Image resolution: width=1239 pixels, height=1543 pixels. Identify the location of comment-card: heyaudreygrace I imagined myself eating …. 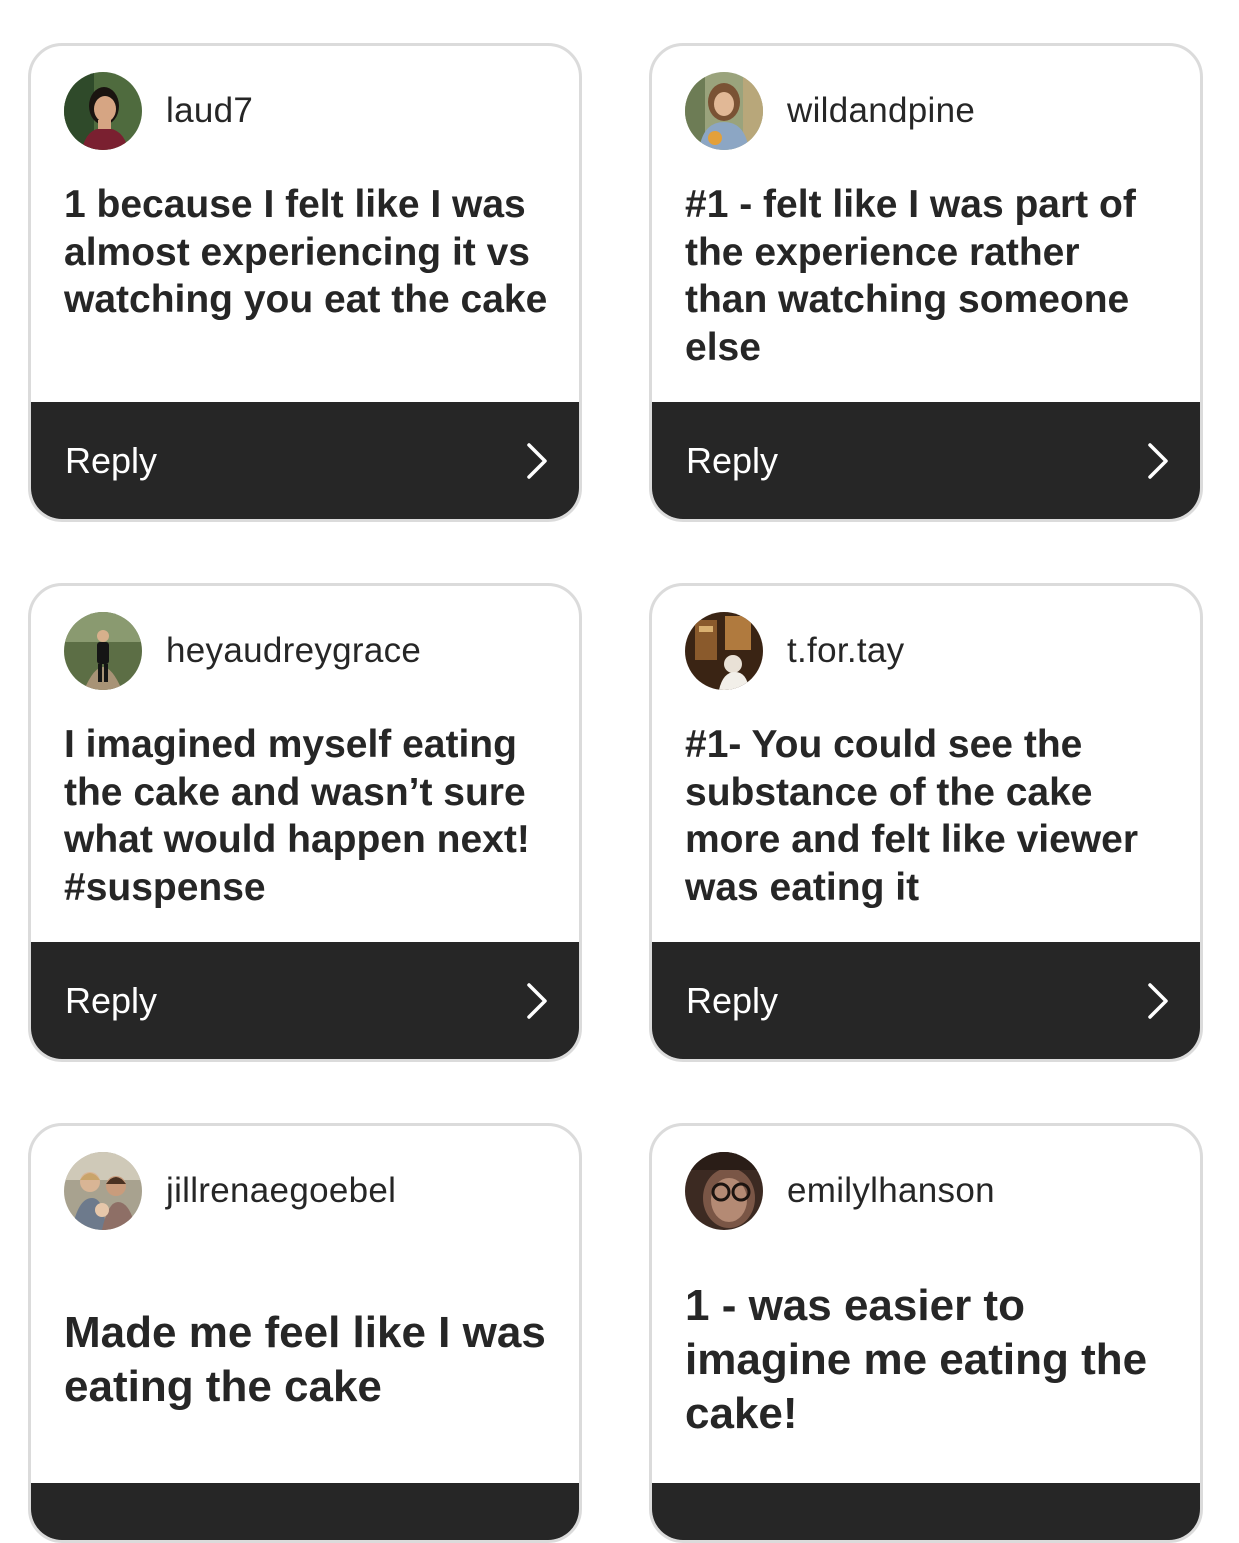
(305, 822).